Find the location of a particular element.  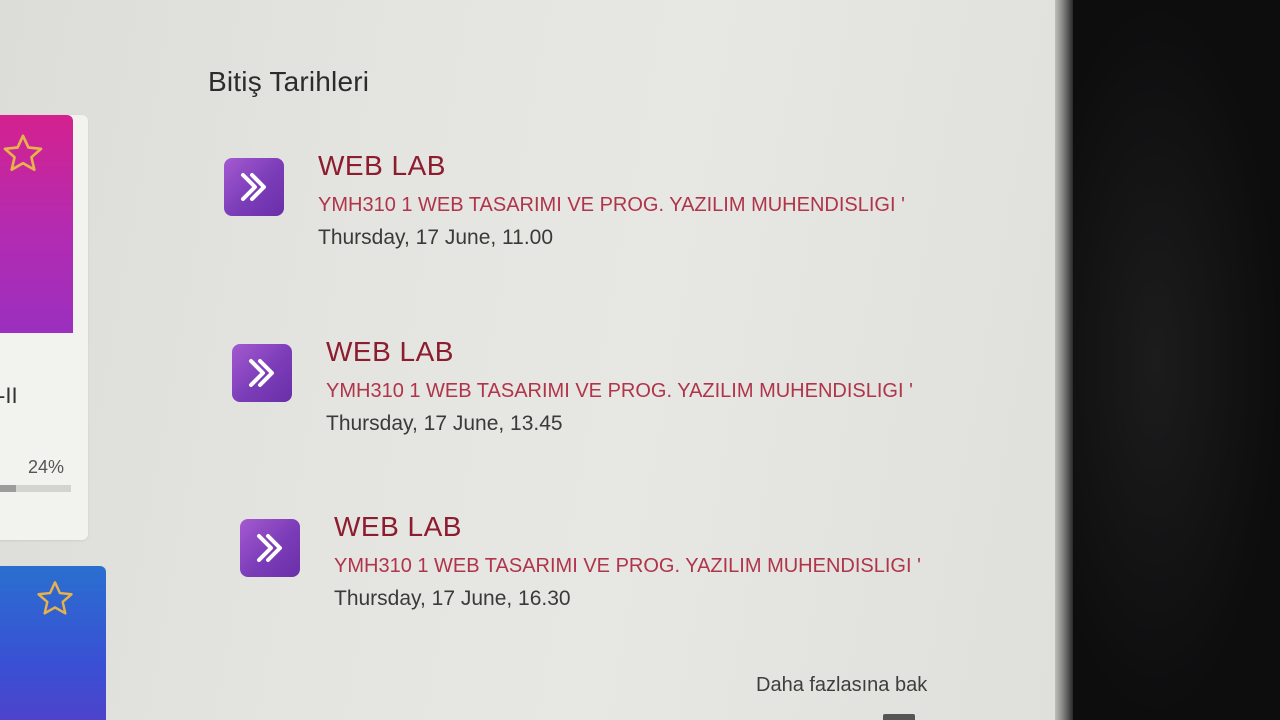

course-card: -II 24% is located at coordinates (44, 327).